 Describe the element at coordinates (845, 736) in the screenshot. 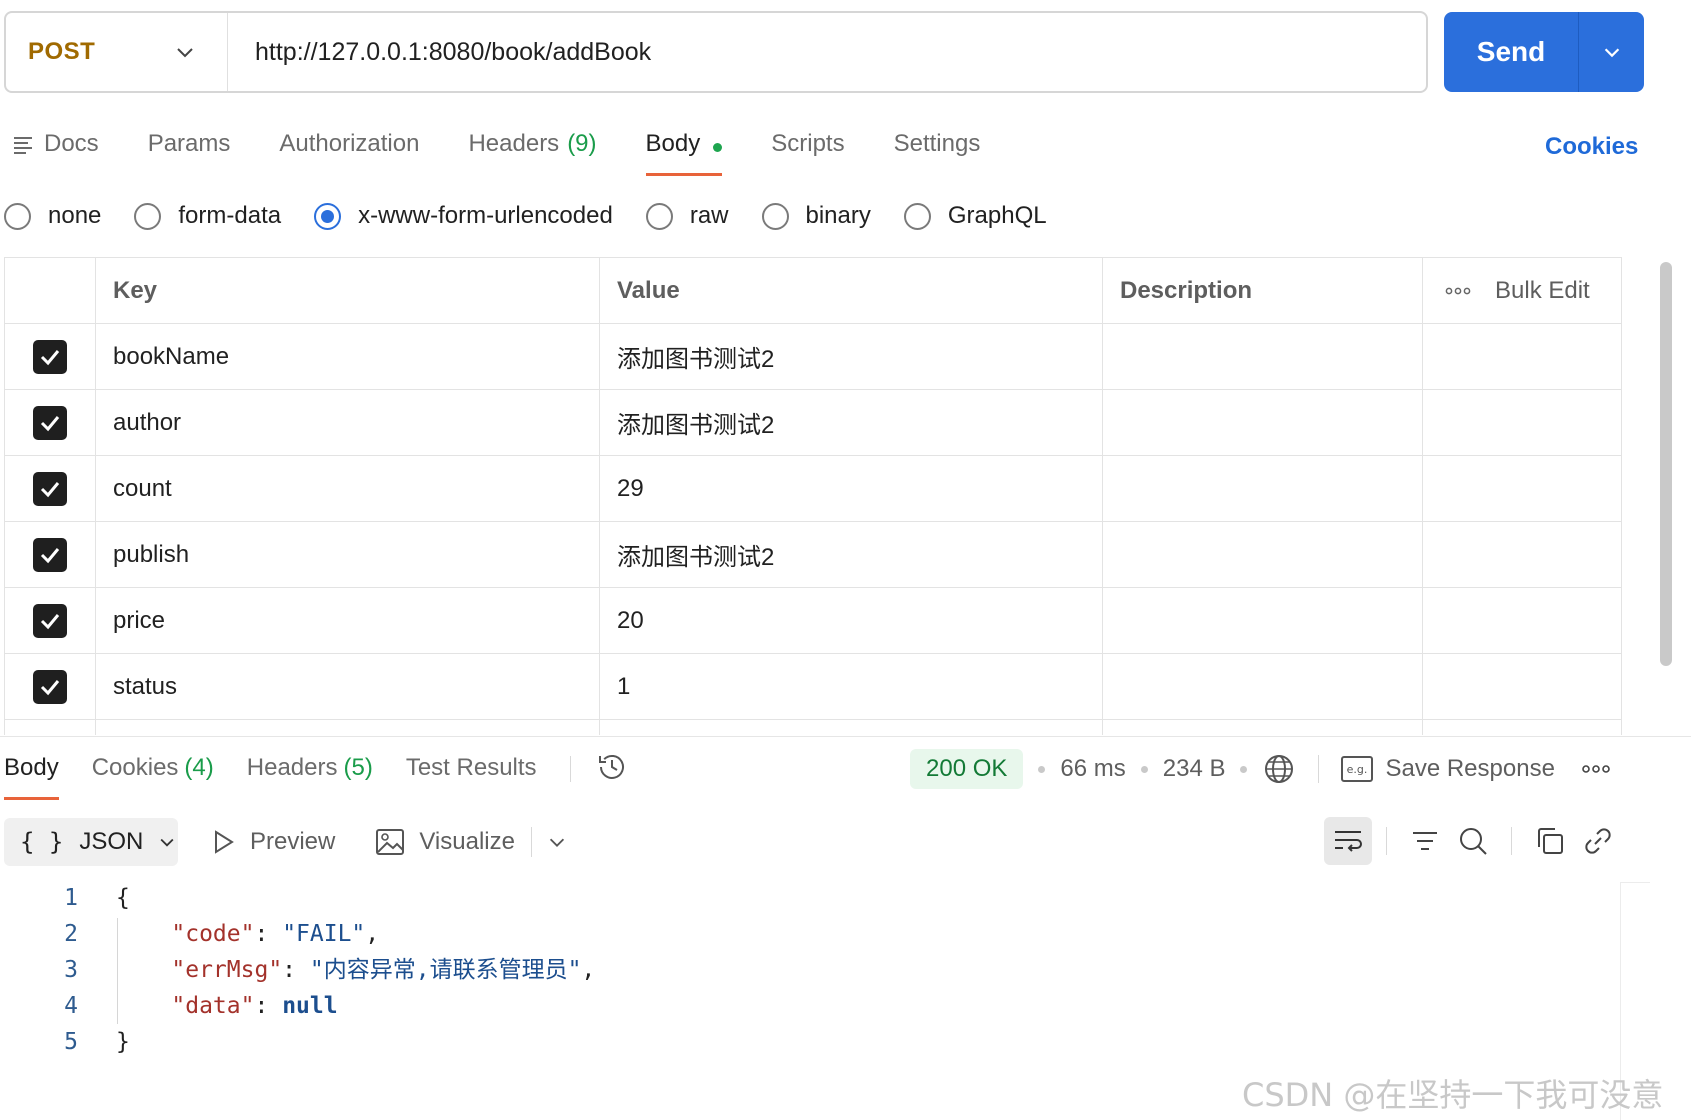

I see `pane-divider` at that location.